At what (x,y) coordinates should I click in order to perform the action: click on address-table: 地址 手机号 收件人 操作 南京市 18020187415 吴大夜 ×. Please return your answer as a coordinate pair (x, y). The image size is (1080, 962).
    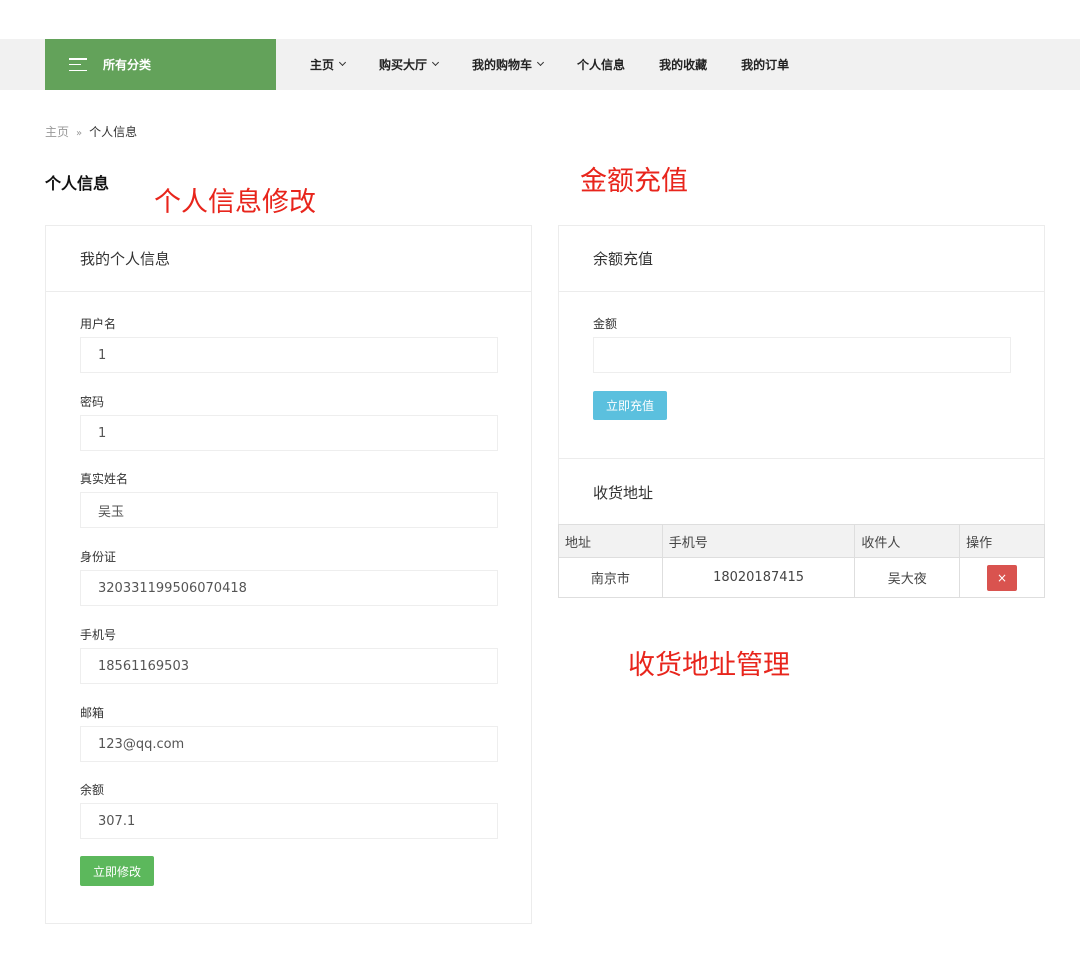
    Looking at the image, I should click on (801, 561).